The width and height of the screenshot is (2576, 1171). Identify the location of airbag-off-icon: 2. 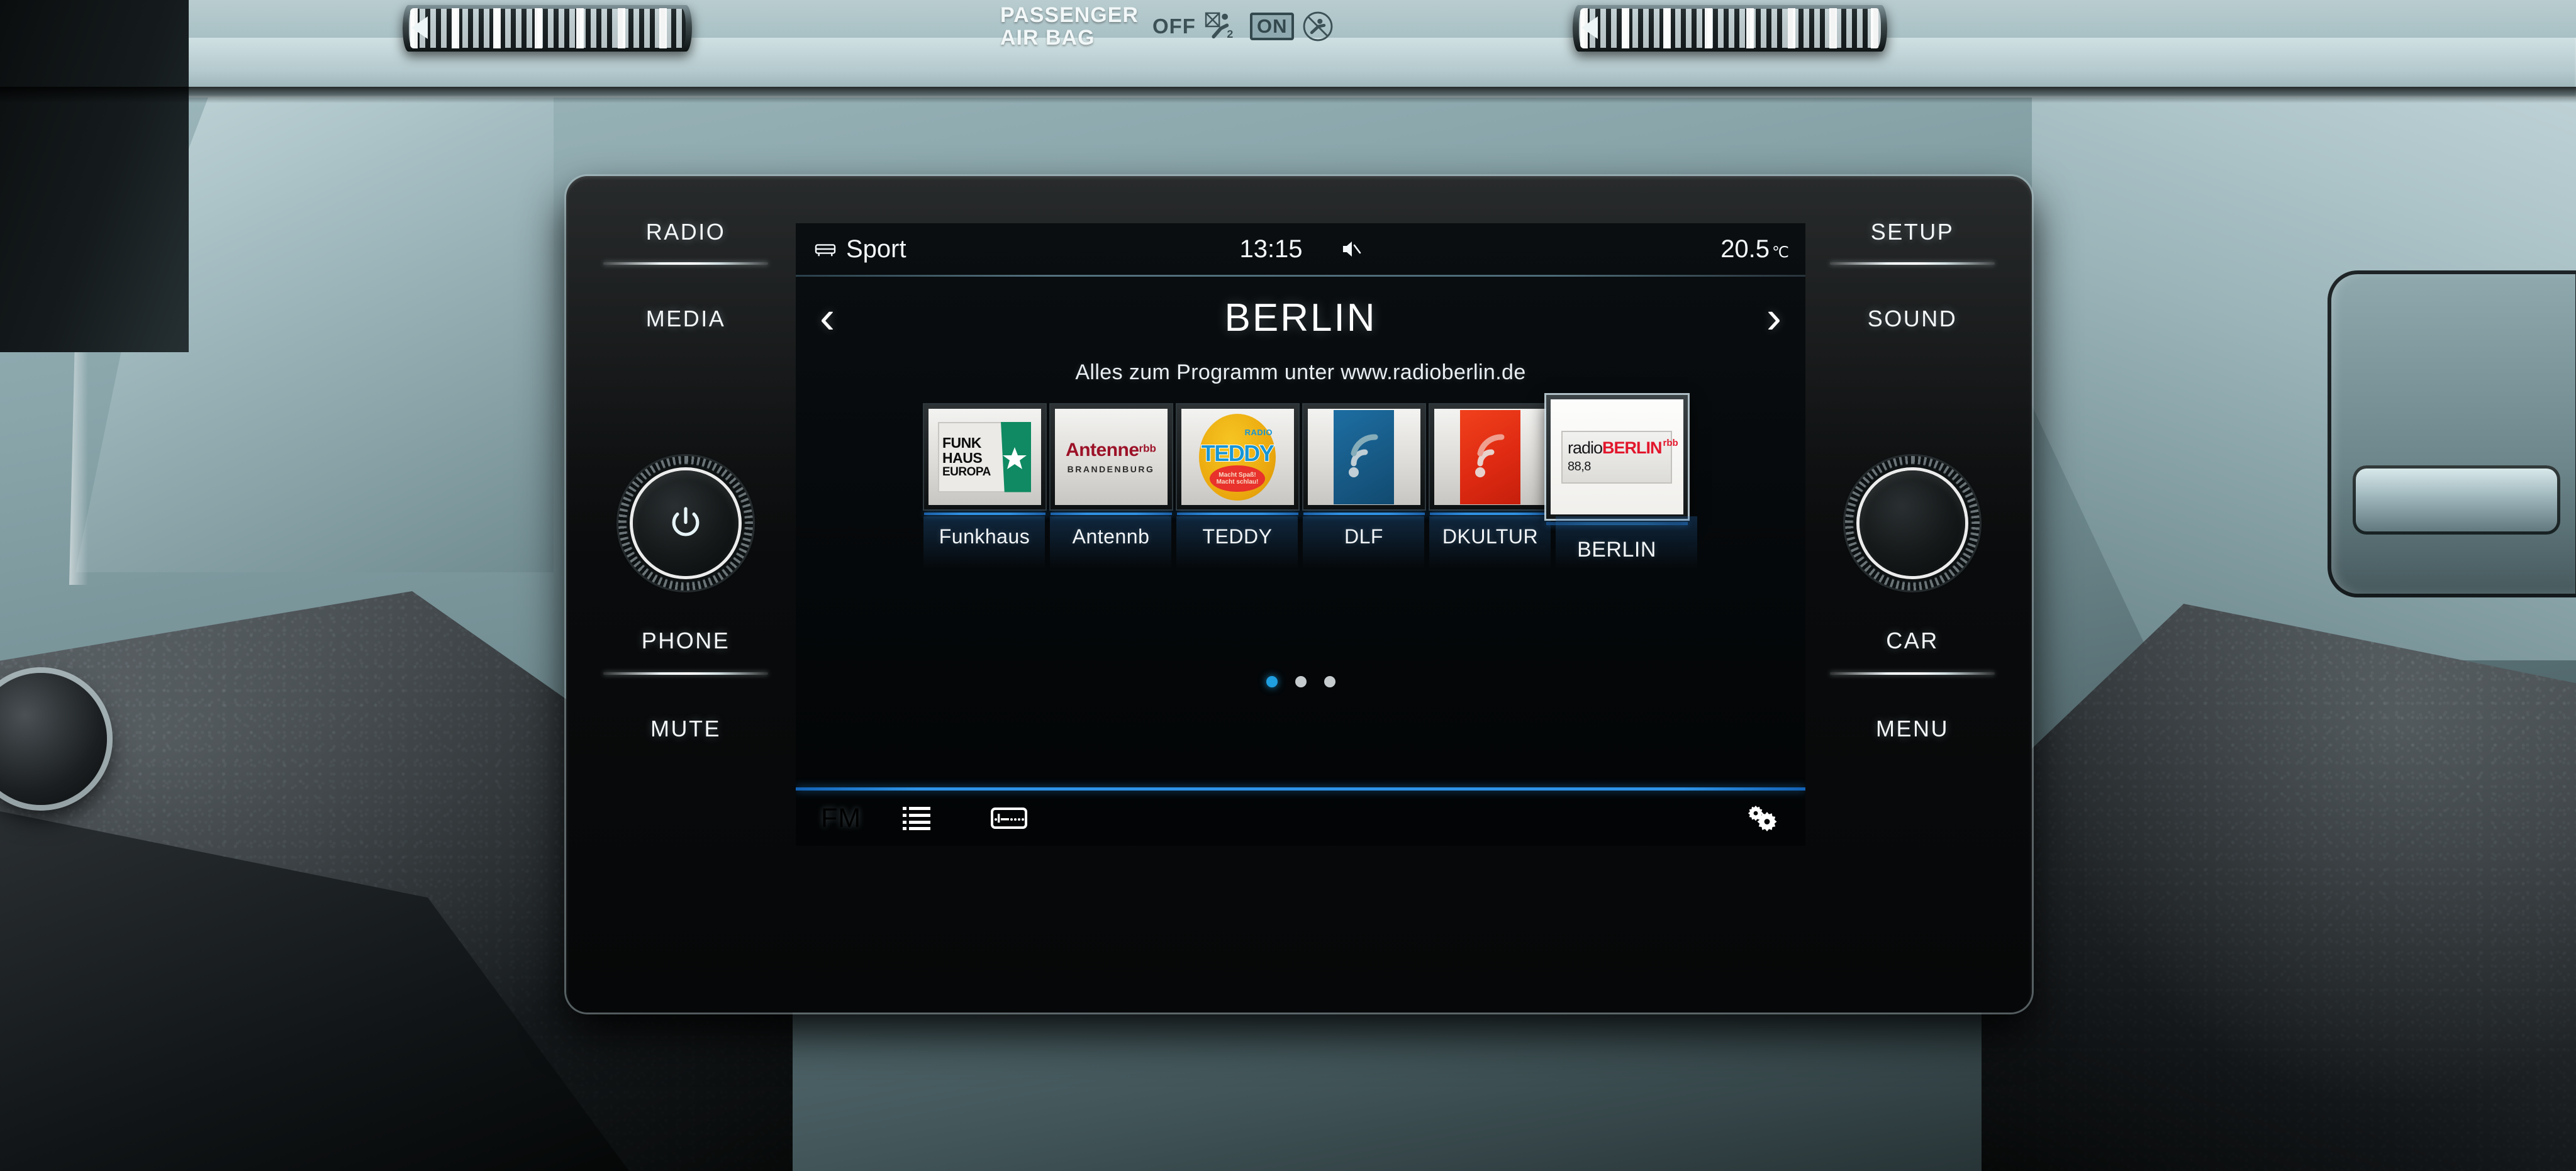
(1219, 26).